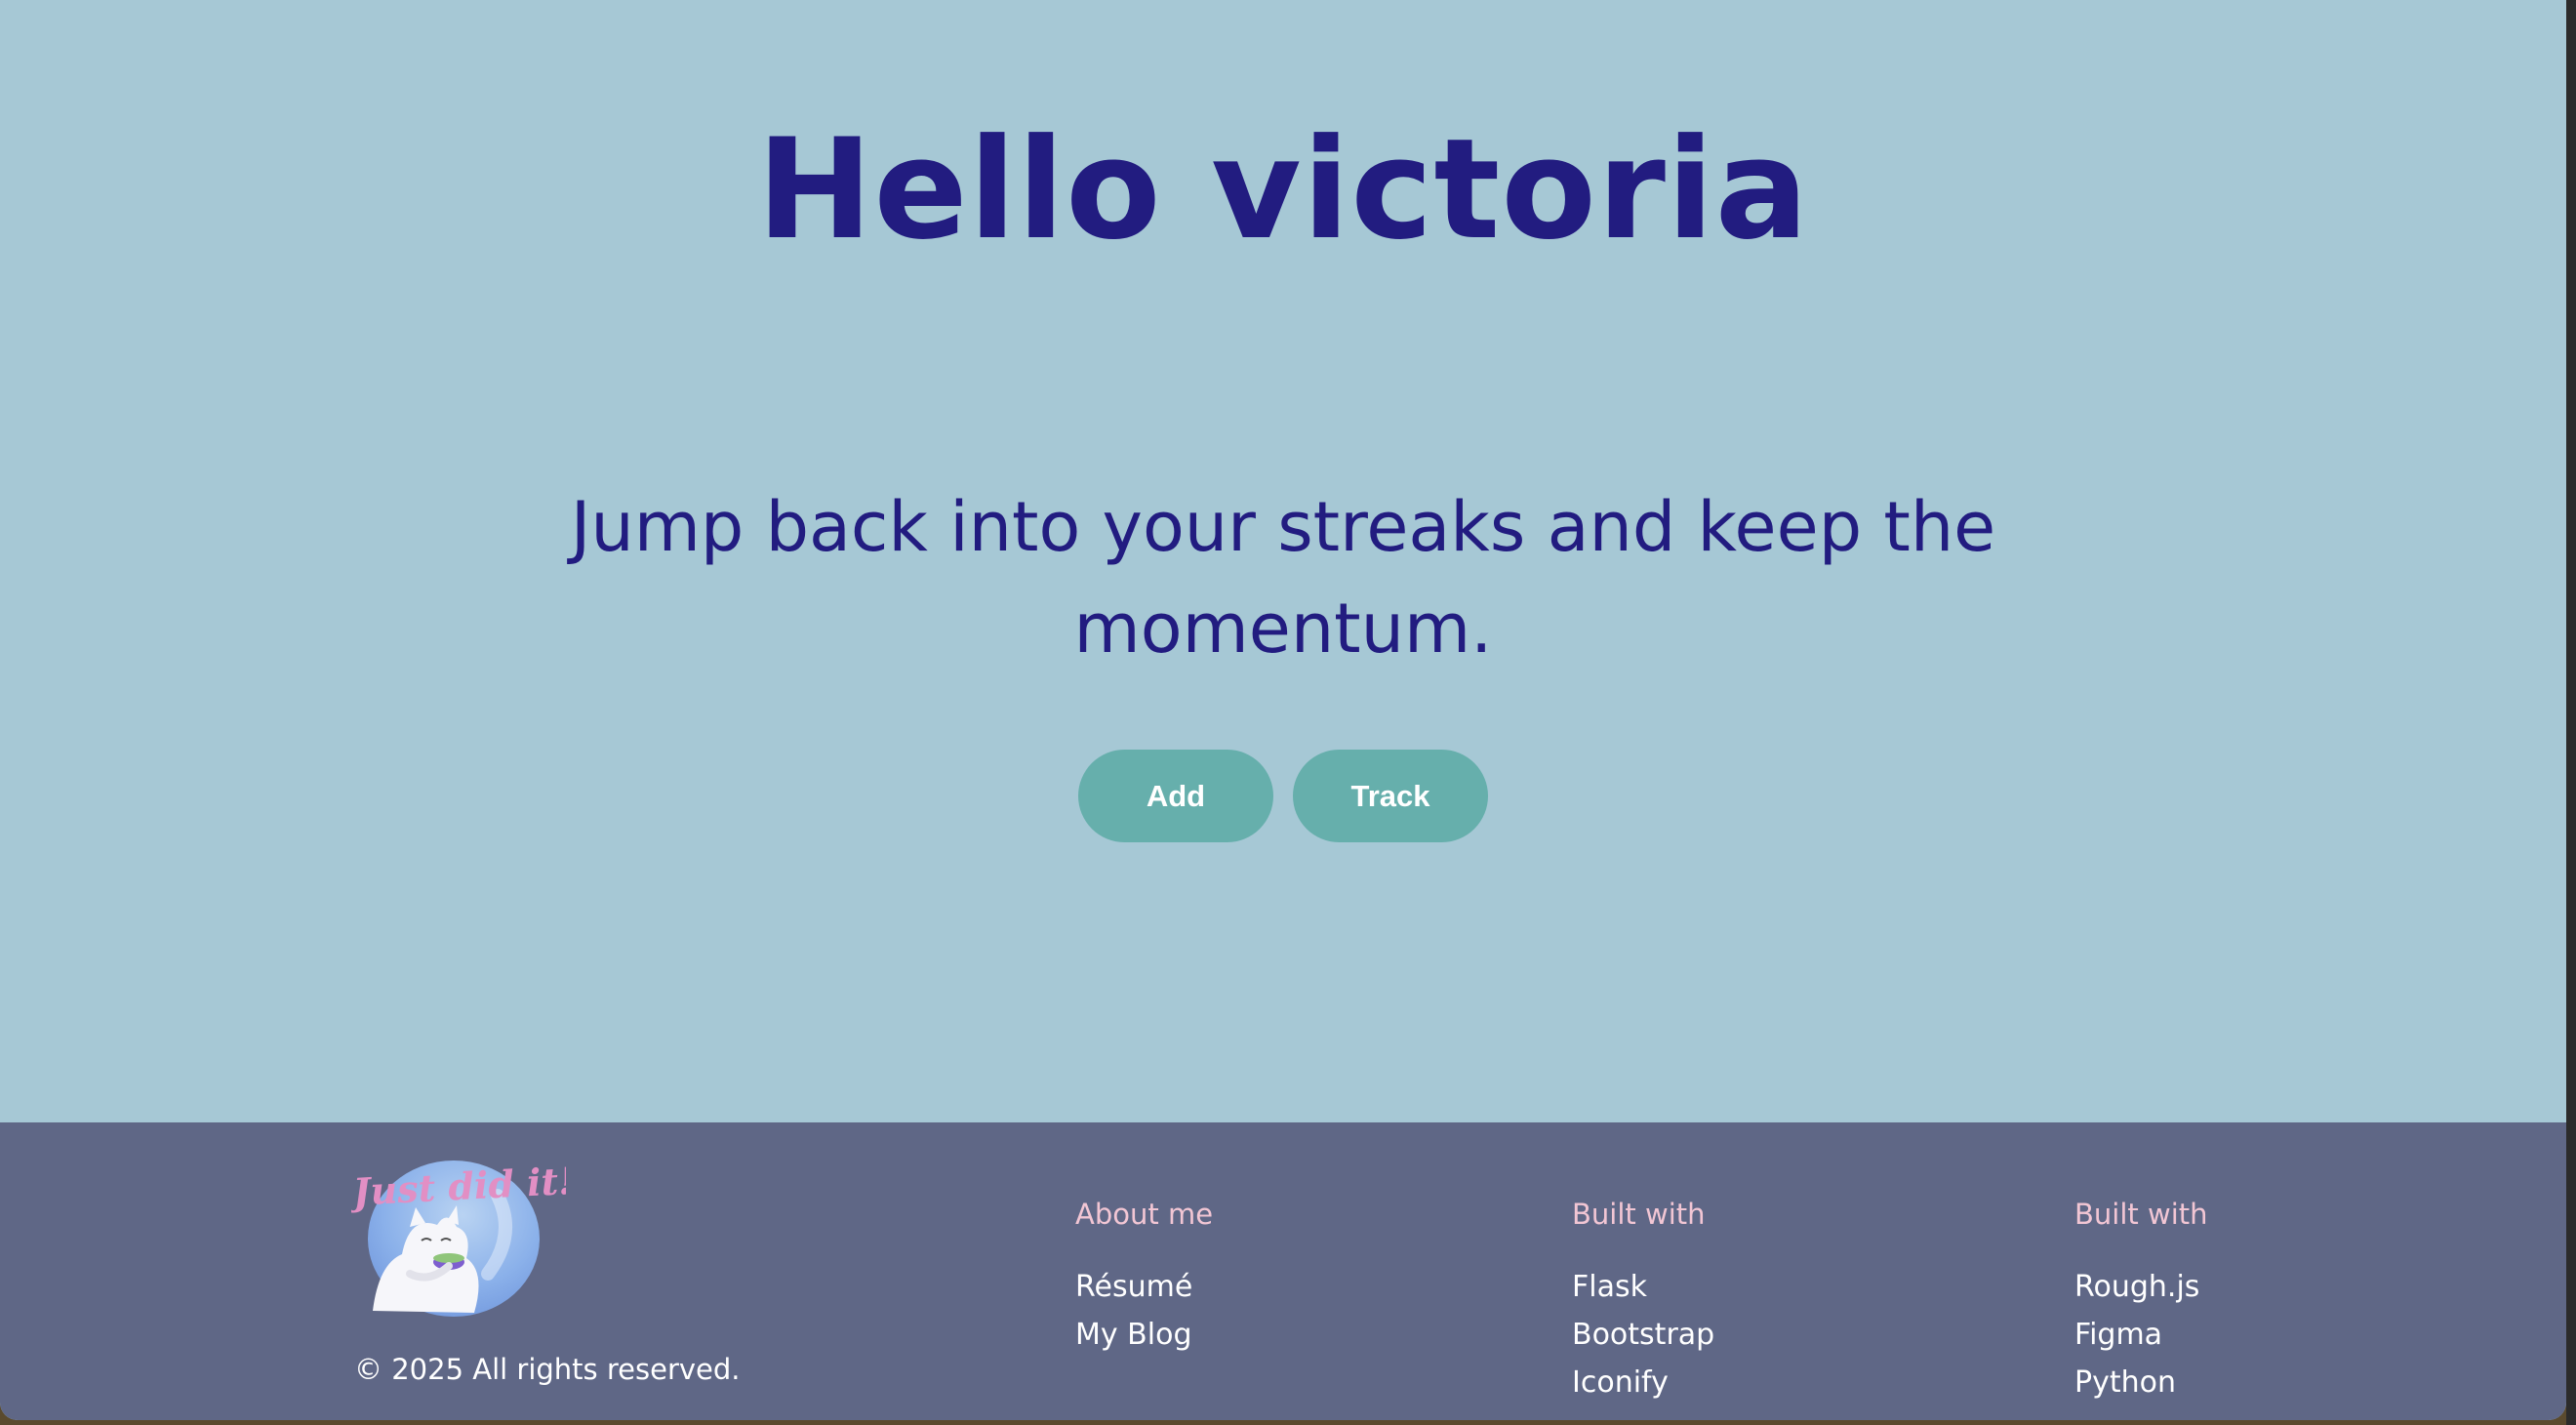  I want to click on track-button: Track, so click(1390, 796).